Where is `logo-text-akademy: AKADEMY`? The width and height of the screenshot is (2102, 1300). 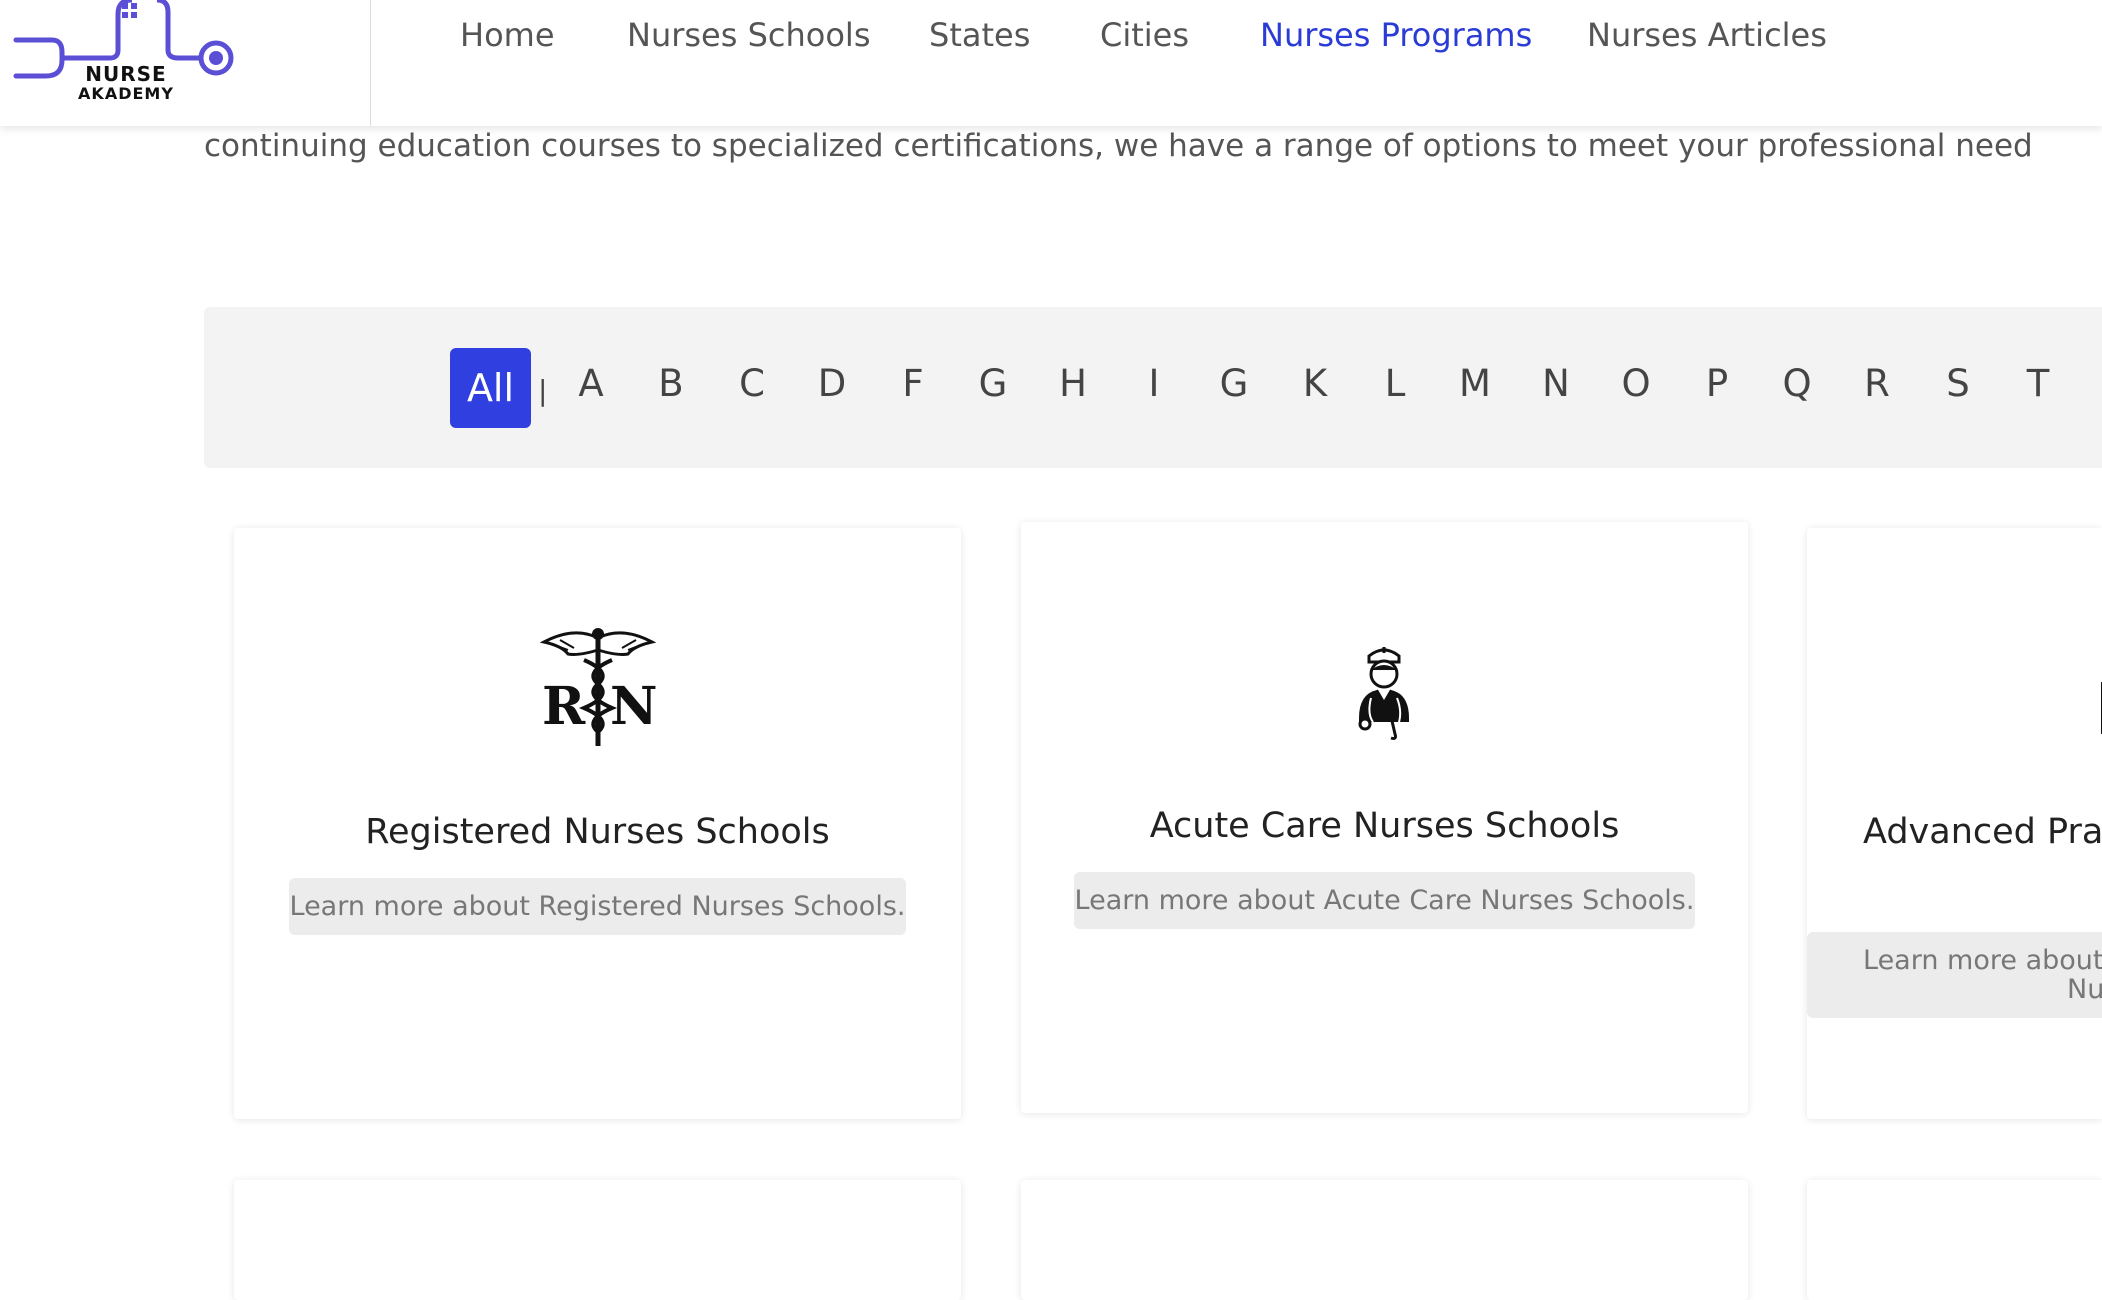 logo-text-akademy: AKADEMY is located at coordinates (126, 93).